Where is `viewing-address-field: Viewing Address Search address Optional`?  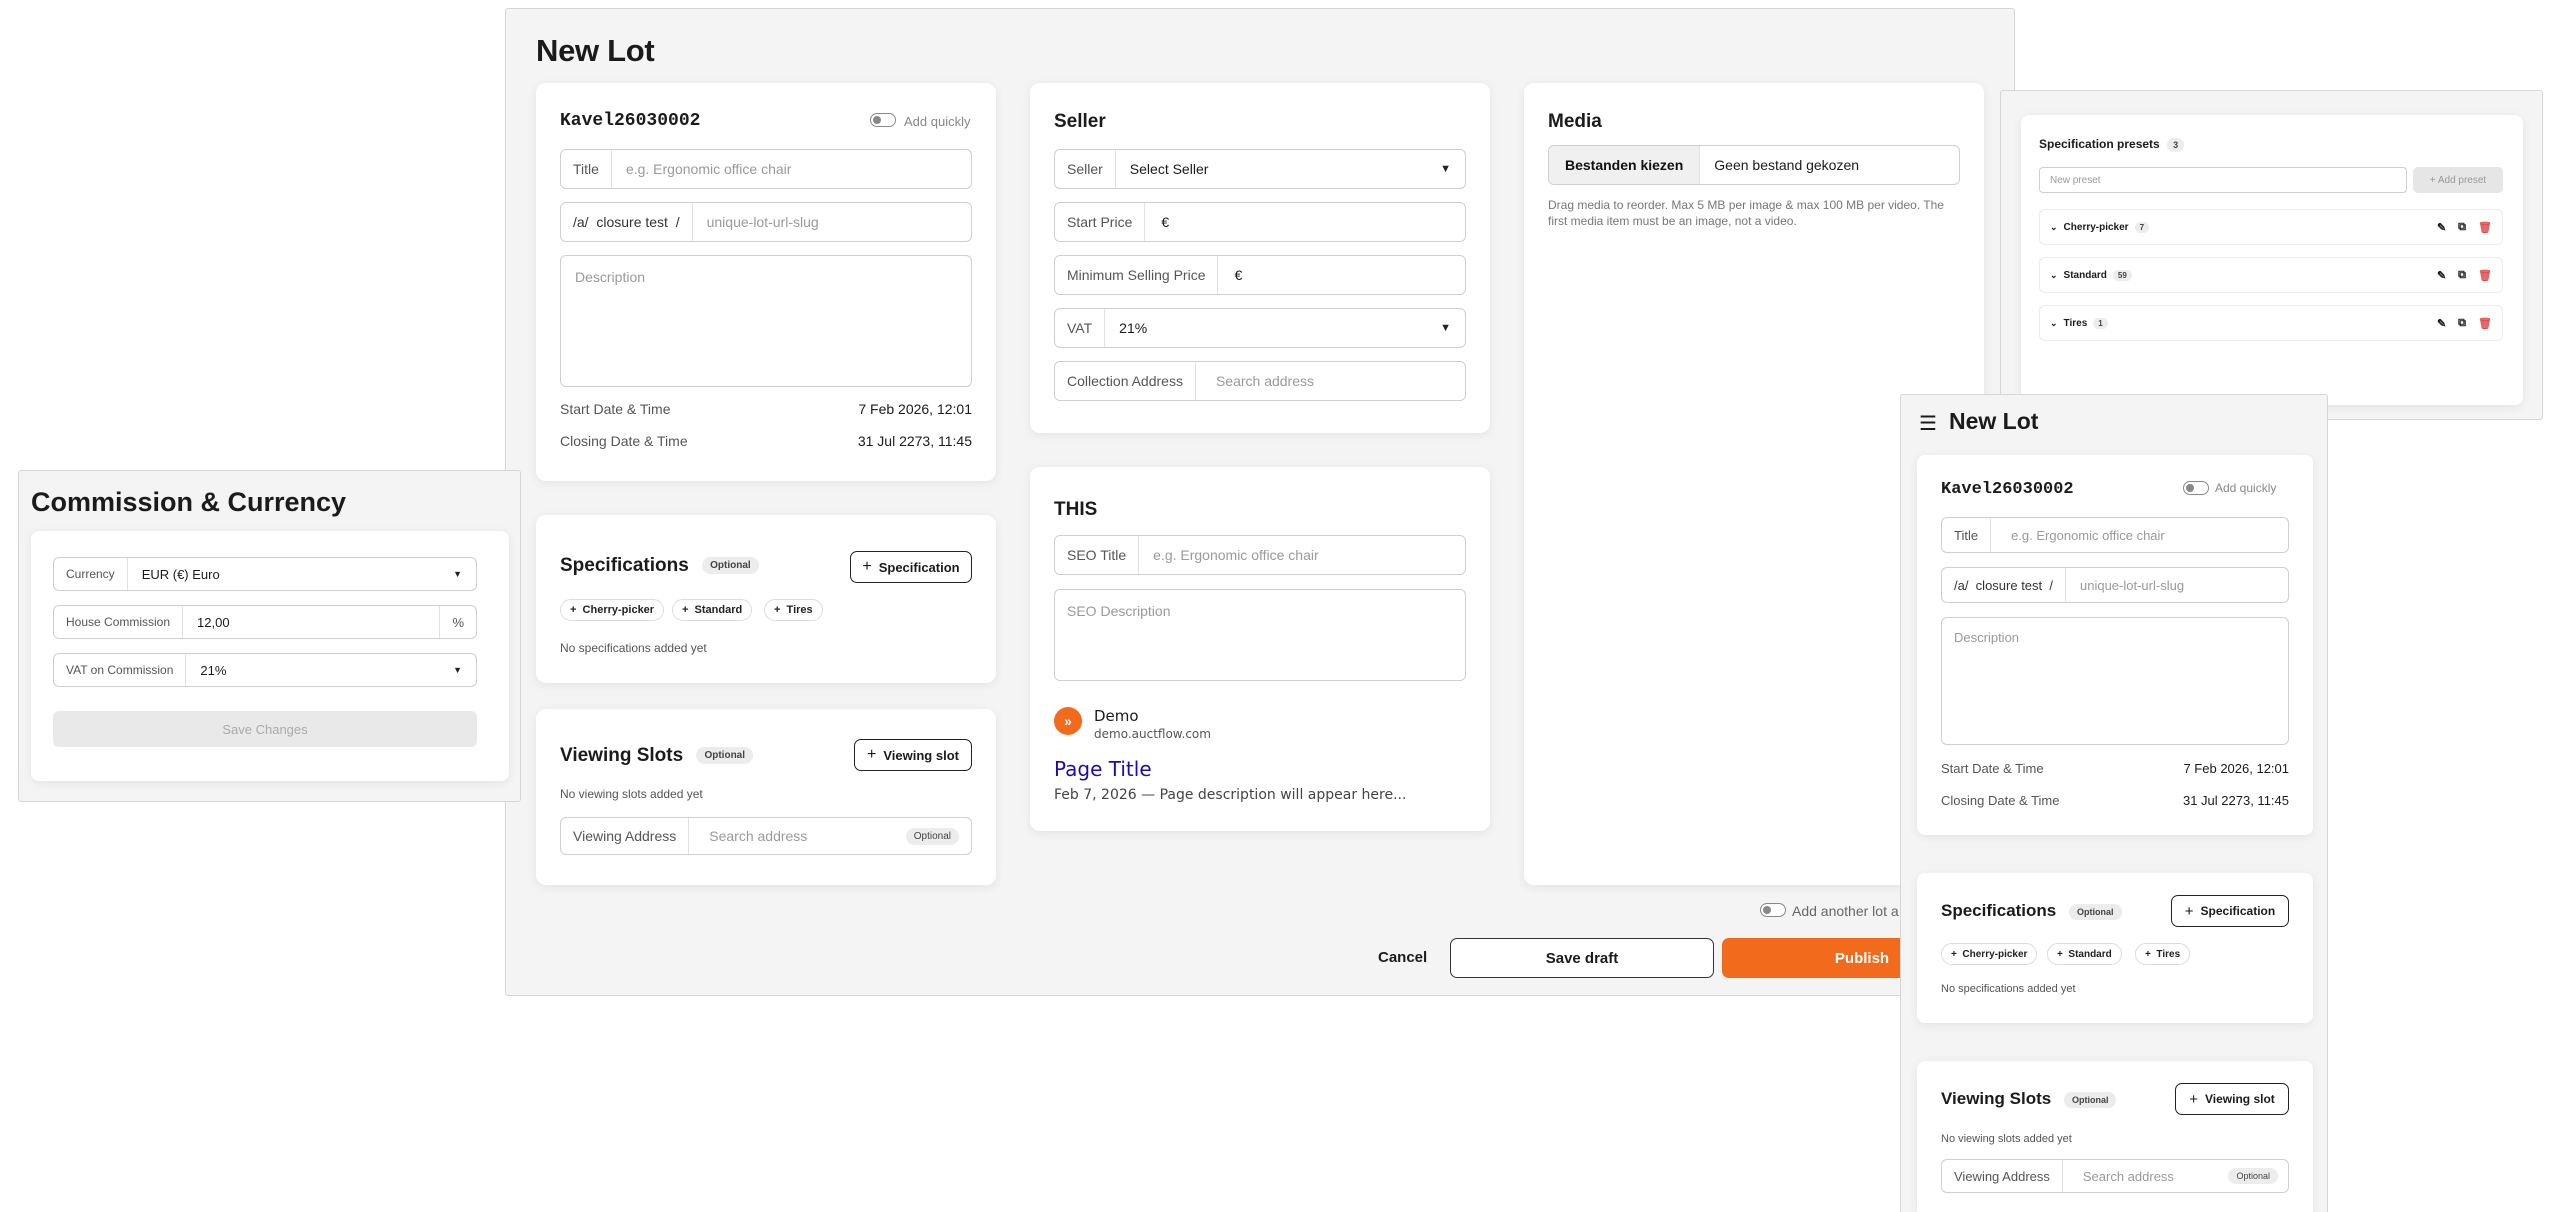
viewing-address-field: Viewing Address Search address Optional is located at coordinates (766, 836).